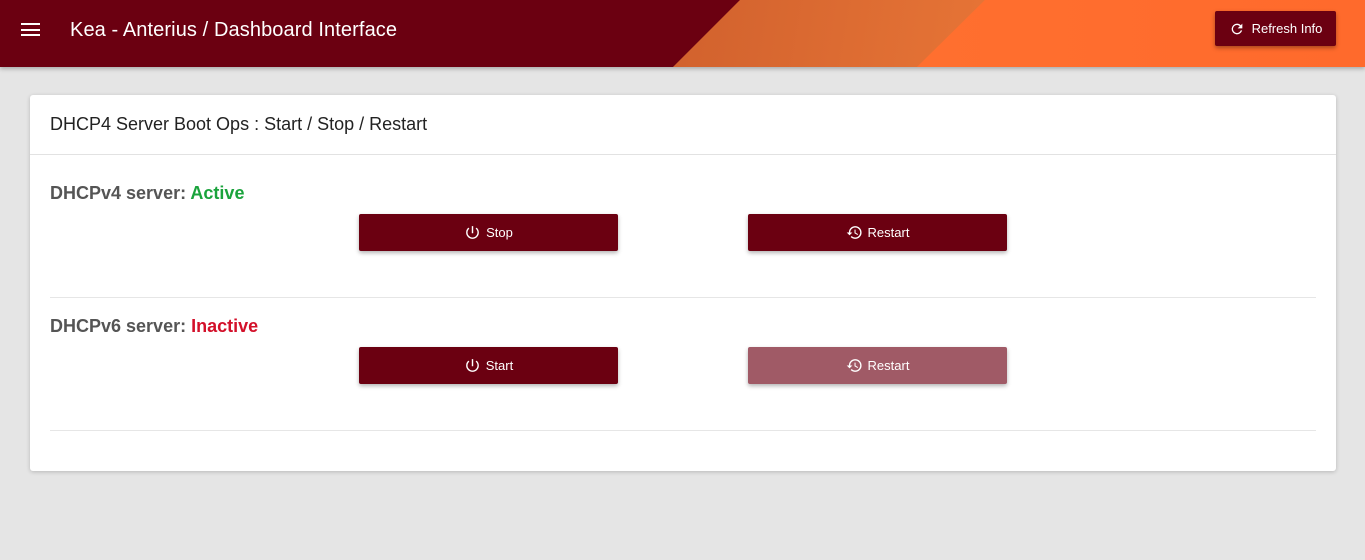 This screenshot has height=560, width=1365. I want to click on dhcpv6-restart-button: Restart, so click(877, 365).